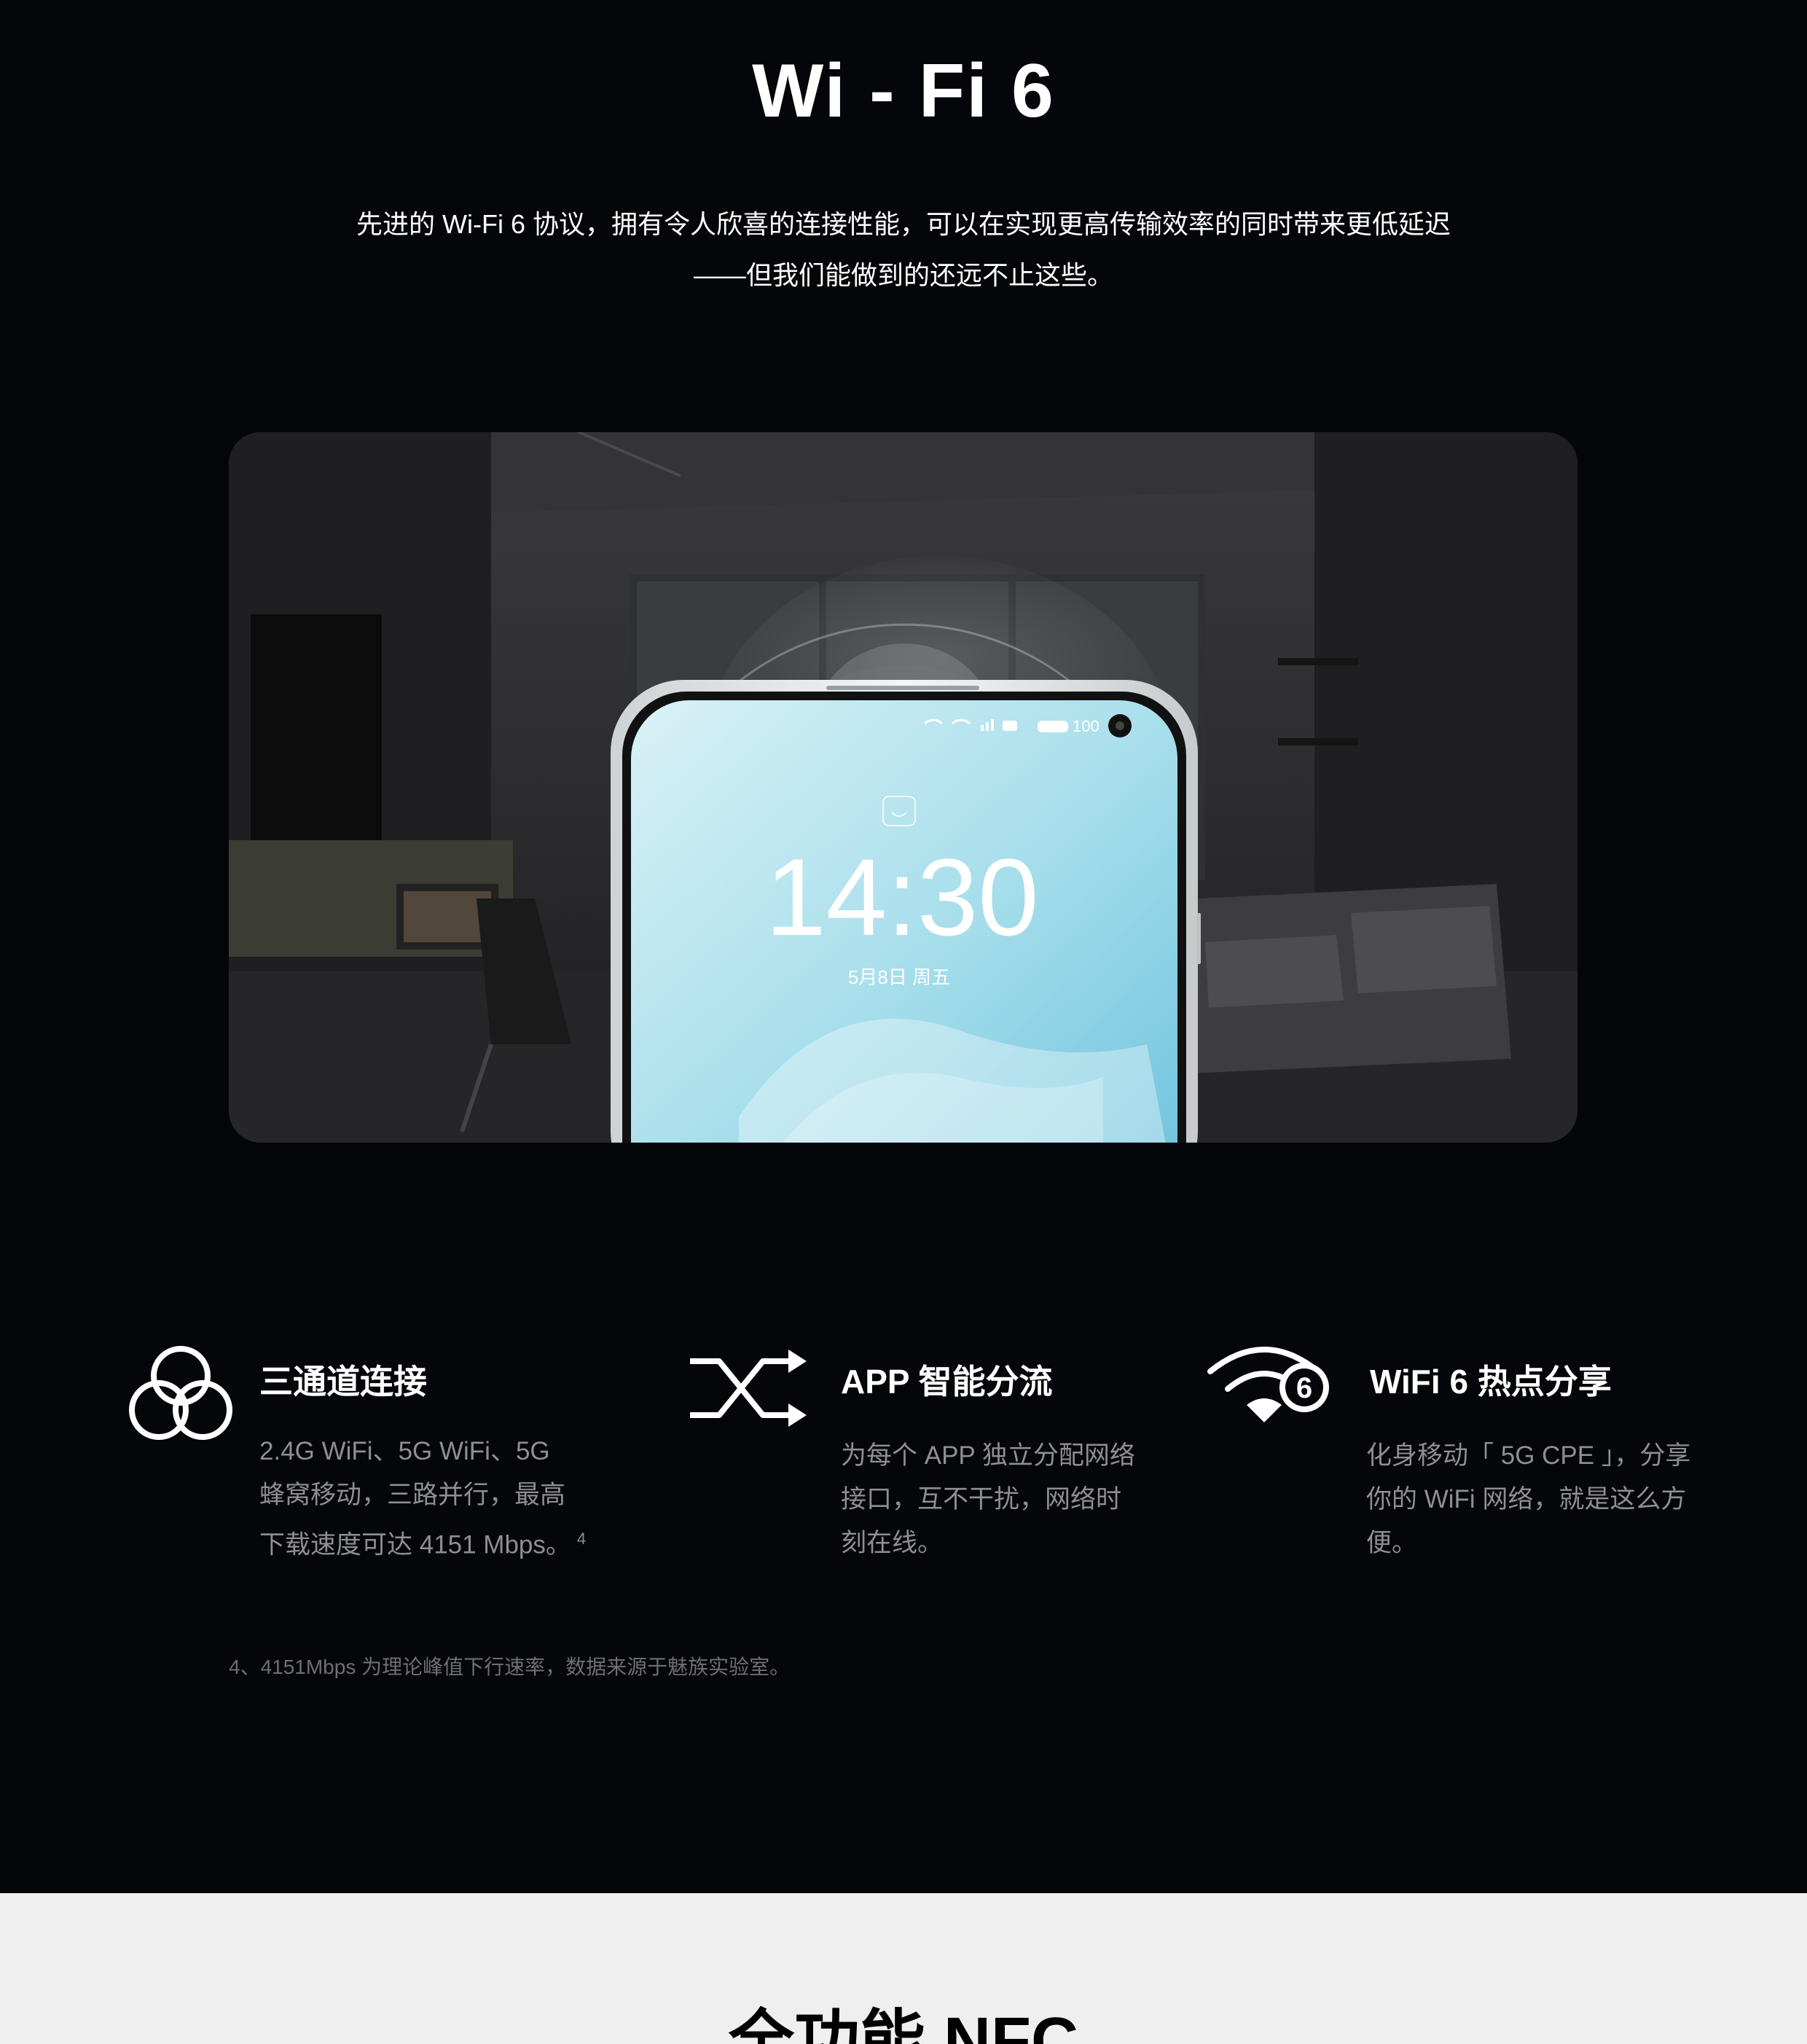  Describe the element at coordinates (903, 275) in the screenshot. I see `section-subtitle-line-2: ——但我们能做到的还远不止这些。` at that location.